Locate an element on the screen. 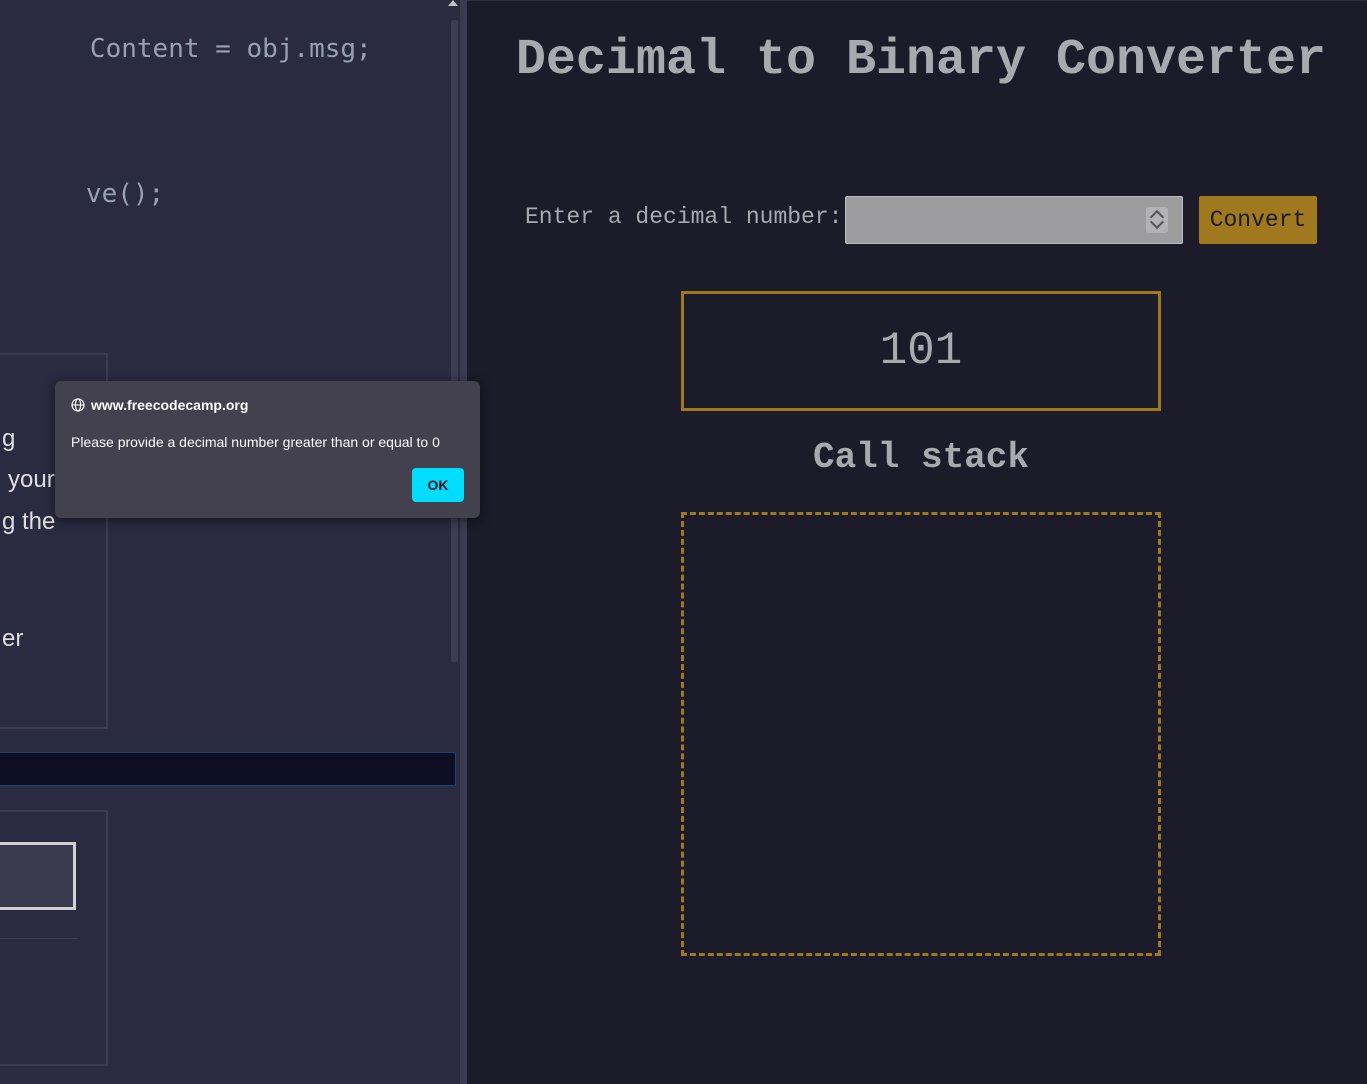  number-input is located at coordinates (1014, 220).